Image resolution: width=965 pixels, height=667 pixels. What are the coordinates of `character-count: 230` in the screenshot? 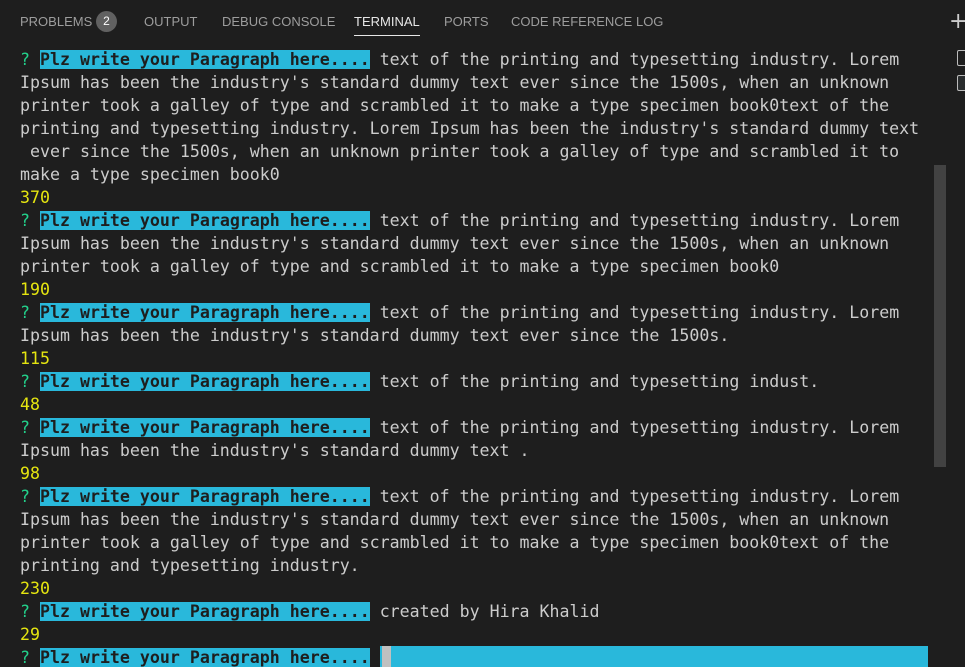 It's located at (35, 588).